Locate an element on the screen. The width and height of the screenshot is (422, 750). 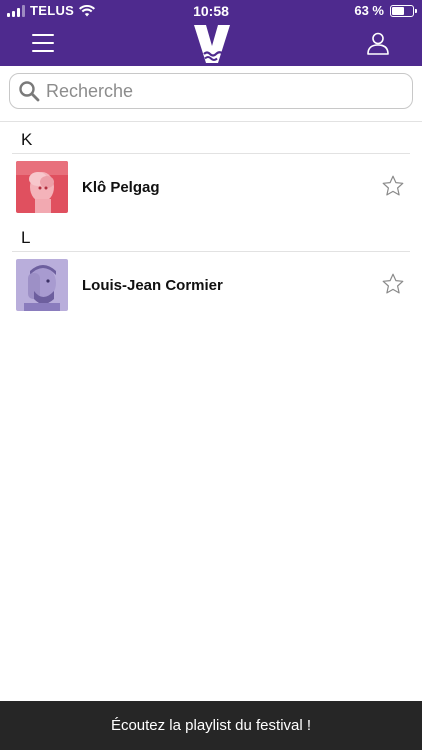
section-header-l: L is located at coordinates (26, 237).